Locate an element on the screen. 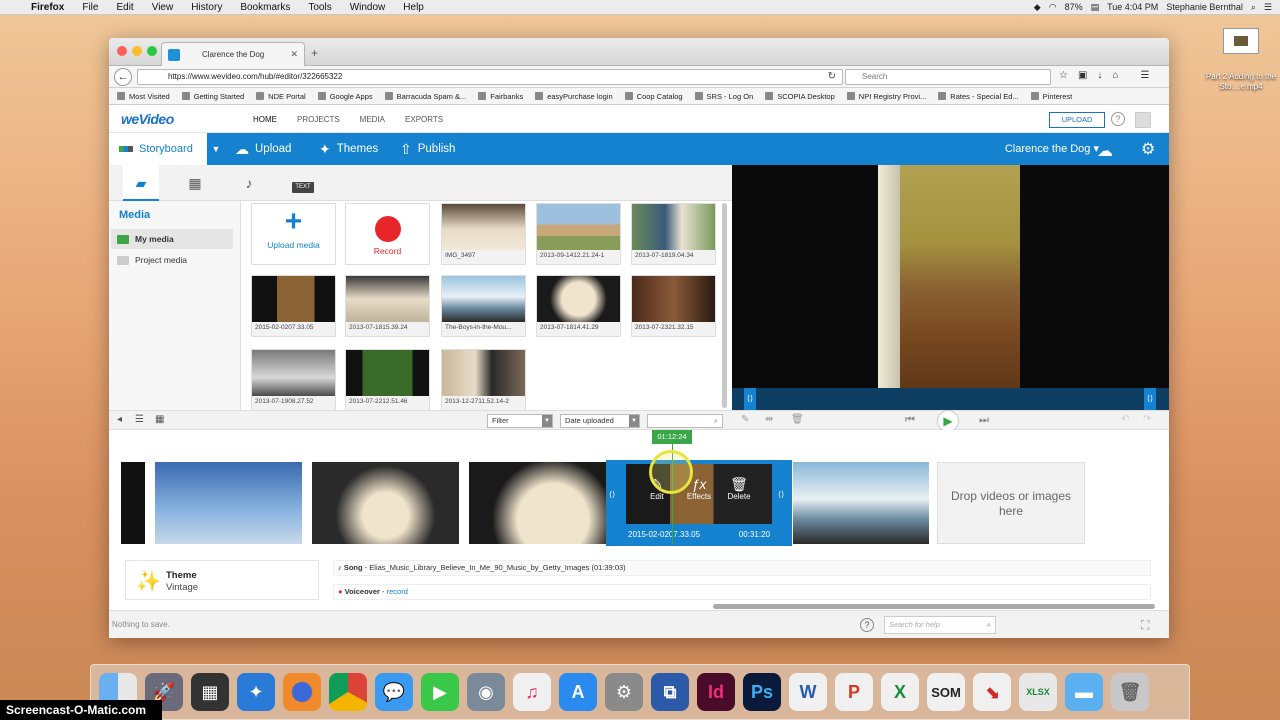 This screenshot has width=1280, height=720. bookmark-star-icon: ☆ is located at coordinates (1063, 75).